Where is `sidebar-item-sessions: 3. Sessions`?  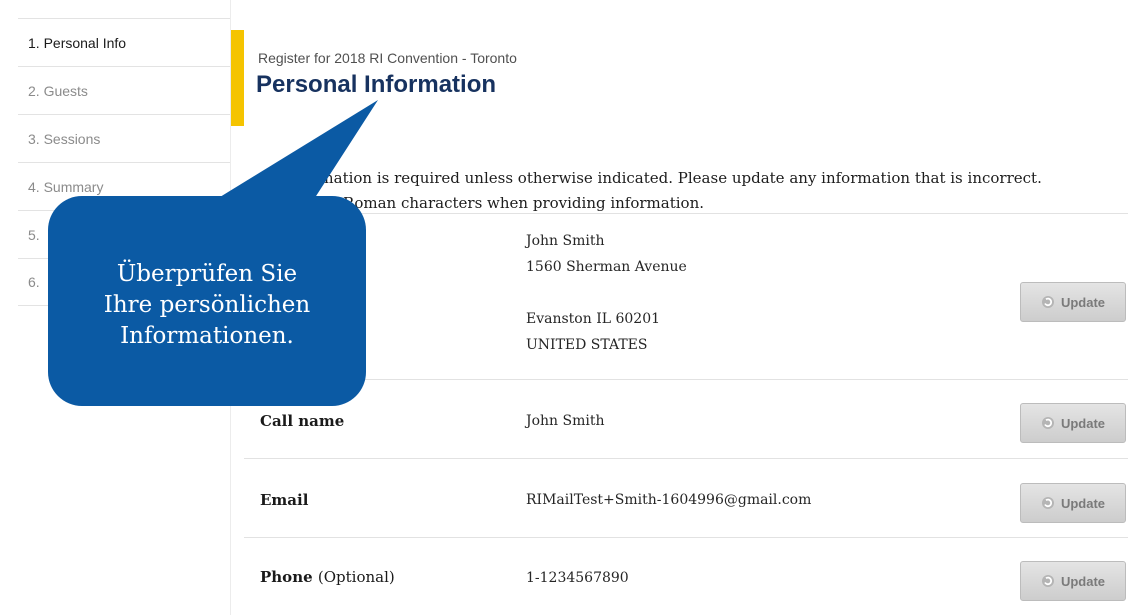
sidebar-item-sessions: 3. Sessions is located at coordinates (124, 138).